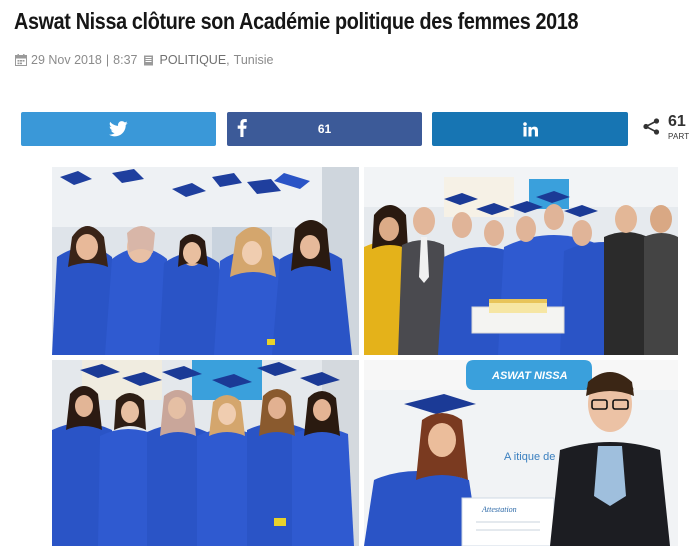 The height and width of the screenshot is (559, 692). What do you see at coordinates (205, 261) in the screenshot?
I see `photo-graduates-caps` at bounding box center [205, 261].